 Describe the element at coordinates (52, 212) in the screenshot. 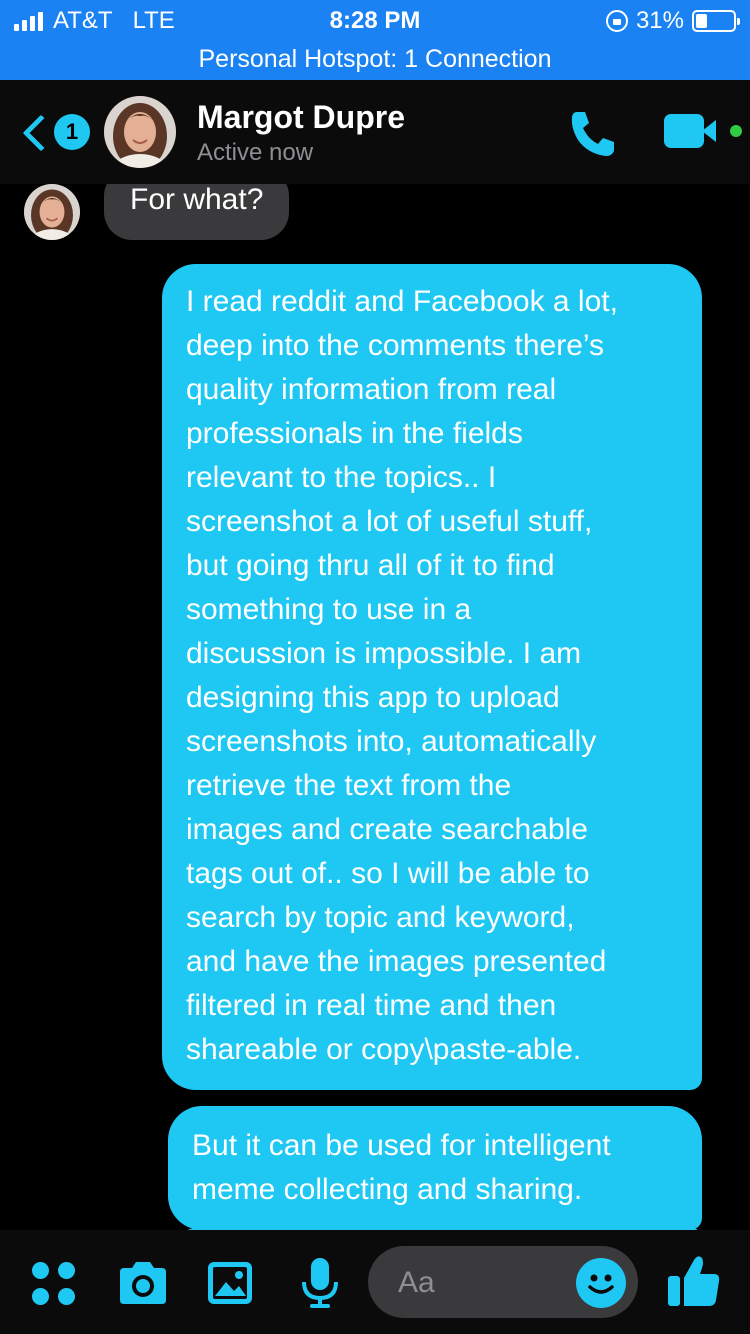

I see `incoming-avatar` at that location.